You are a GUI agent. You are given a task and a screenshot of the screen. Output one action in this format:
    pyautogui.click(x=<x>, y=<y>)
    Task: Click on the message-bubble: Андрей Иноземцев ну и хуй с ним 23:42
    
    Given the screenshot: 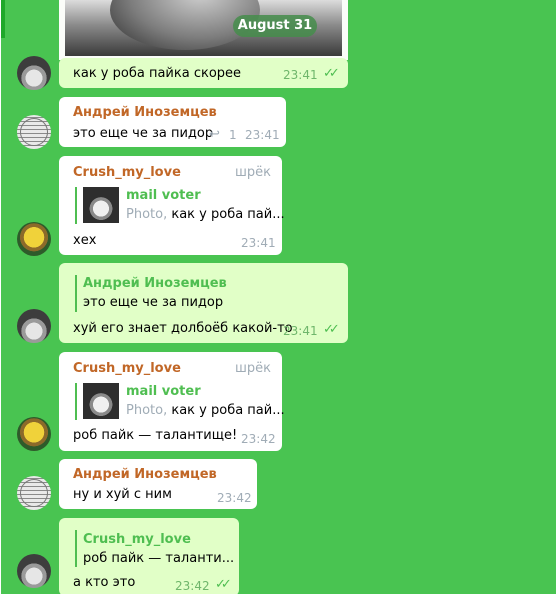 What is the action you would take?
    pyautogui.click(x=158, y=484)
    